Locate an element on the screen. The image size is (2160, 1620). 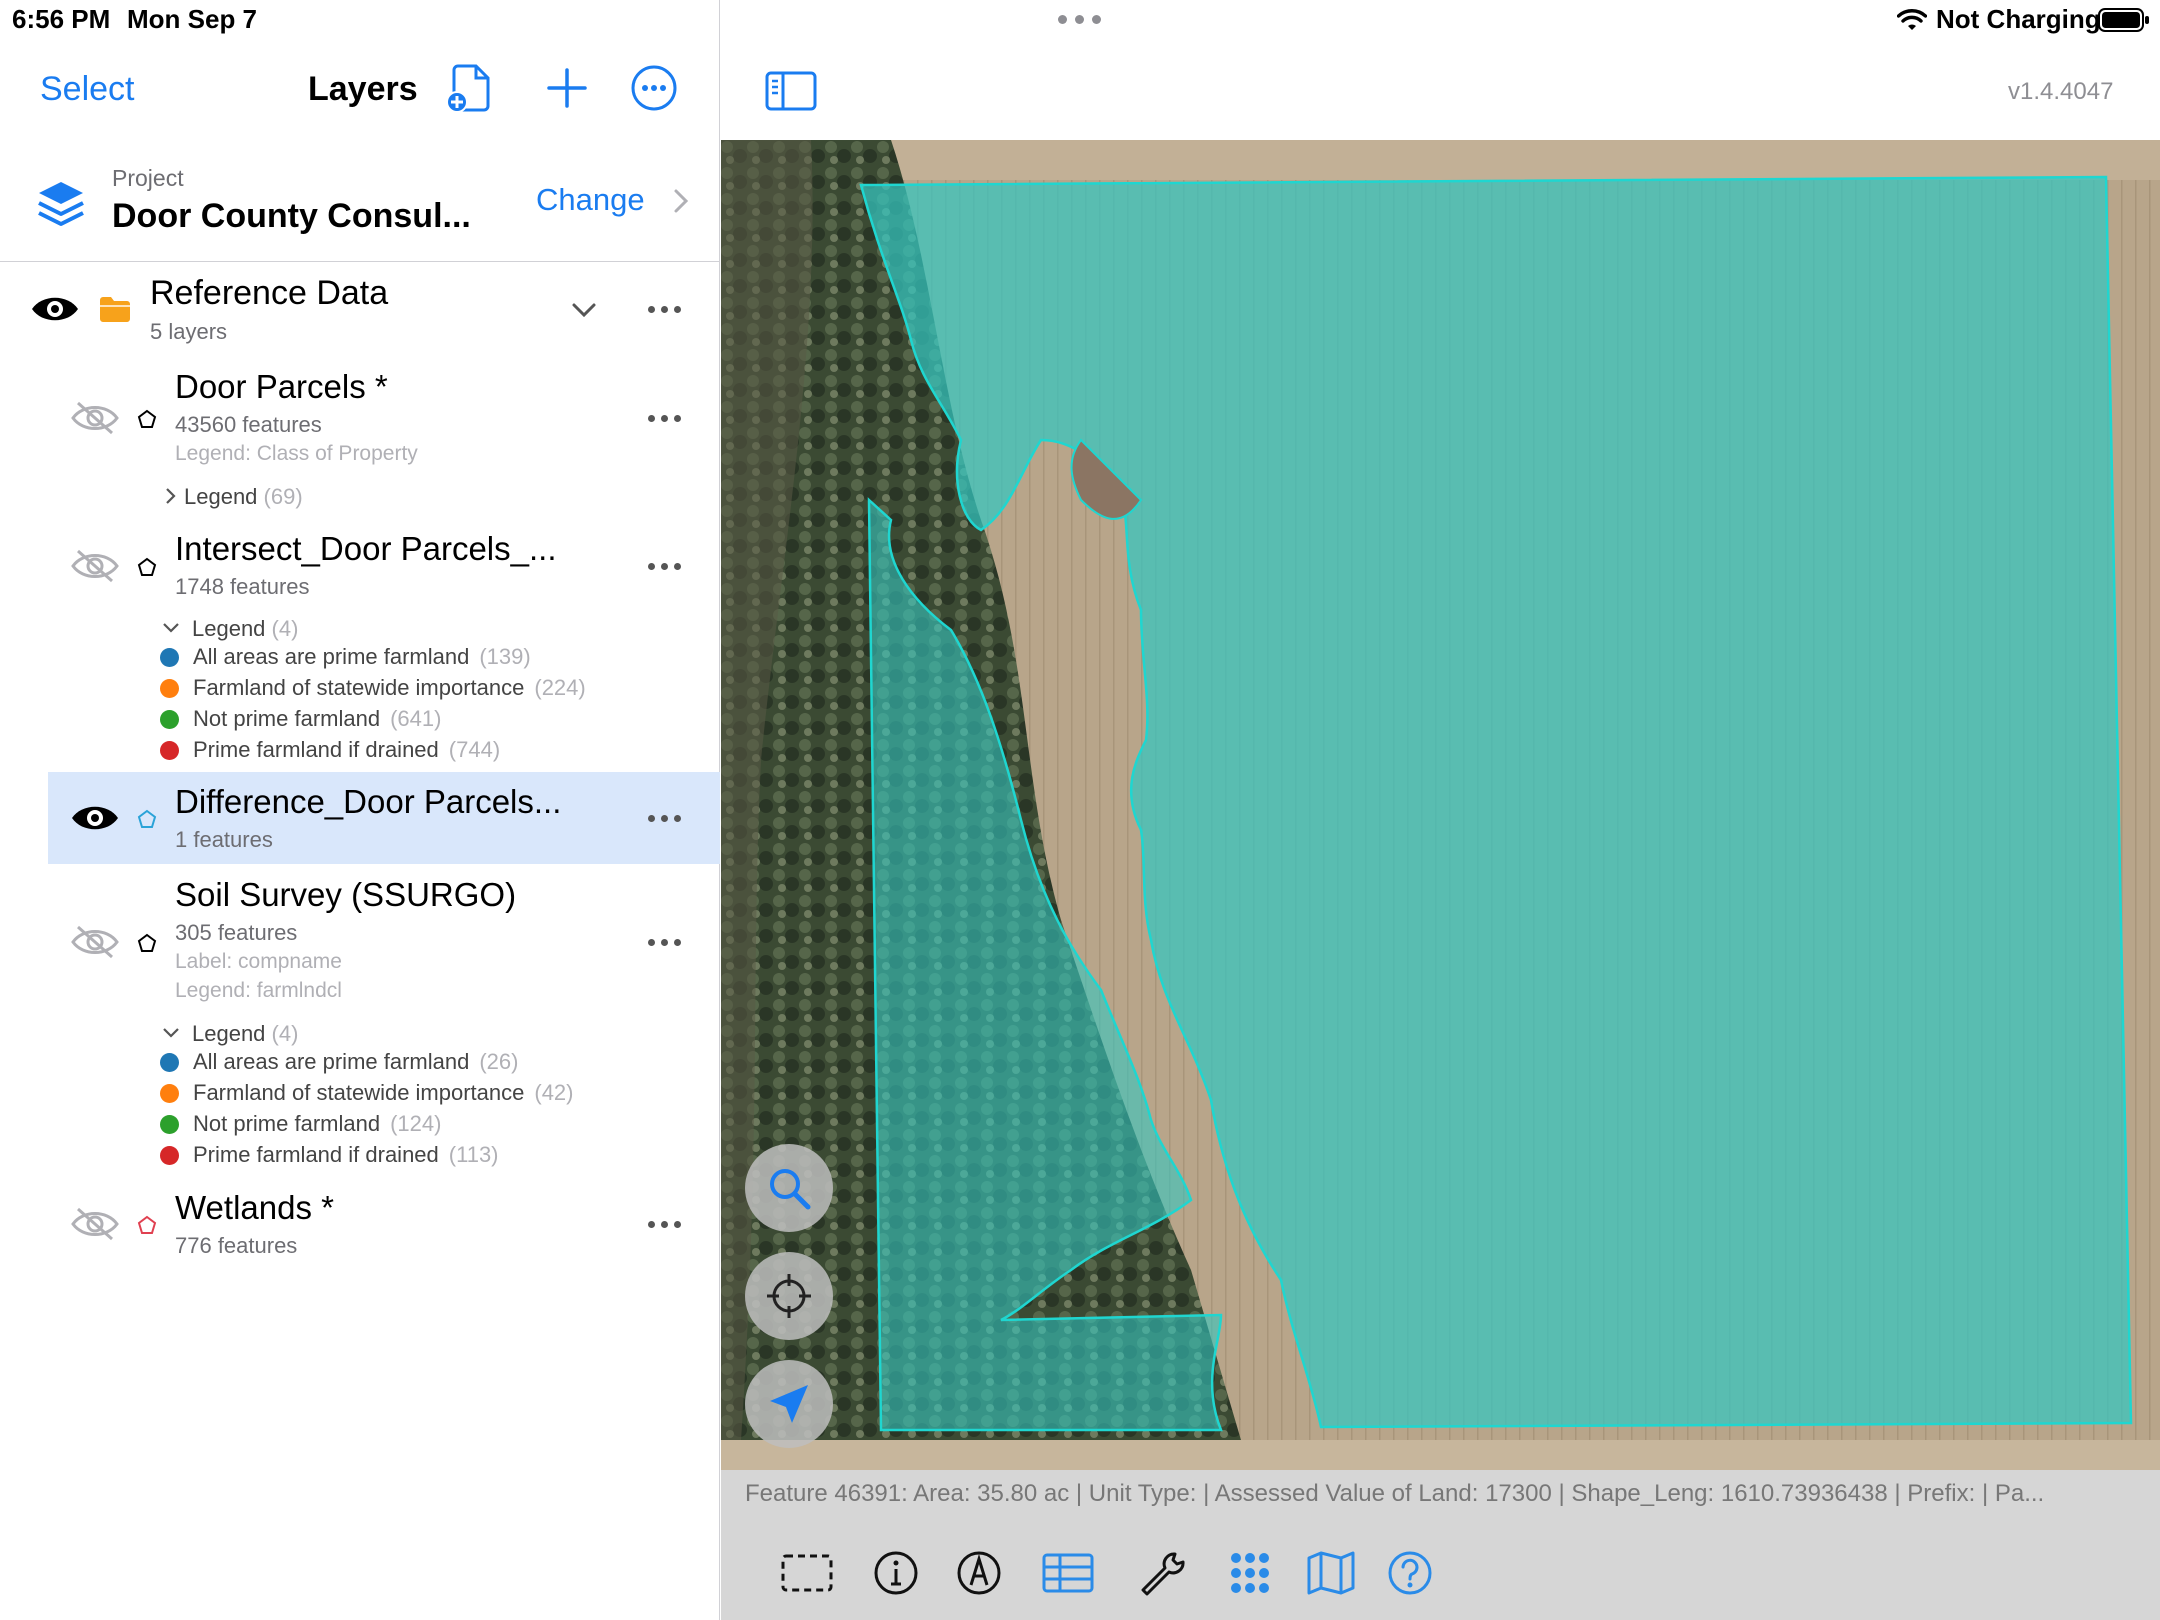
new-document-icon is located at coordinates (470, 88).